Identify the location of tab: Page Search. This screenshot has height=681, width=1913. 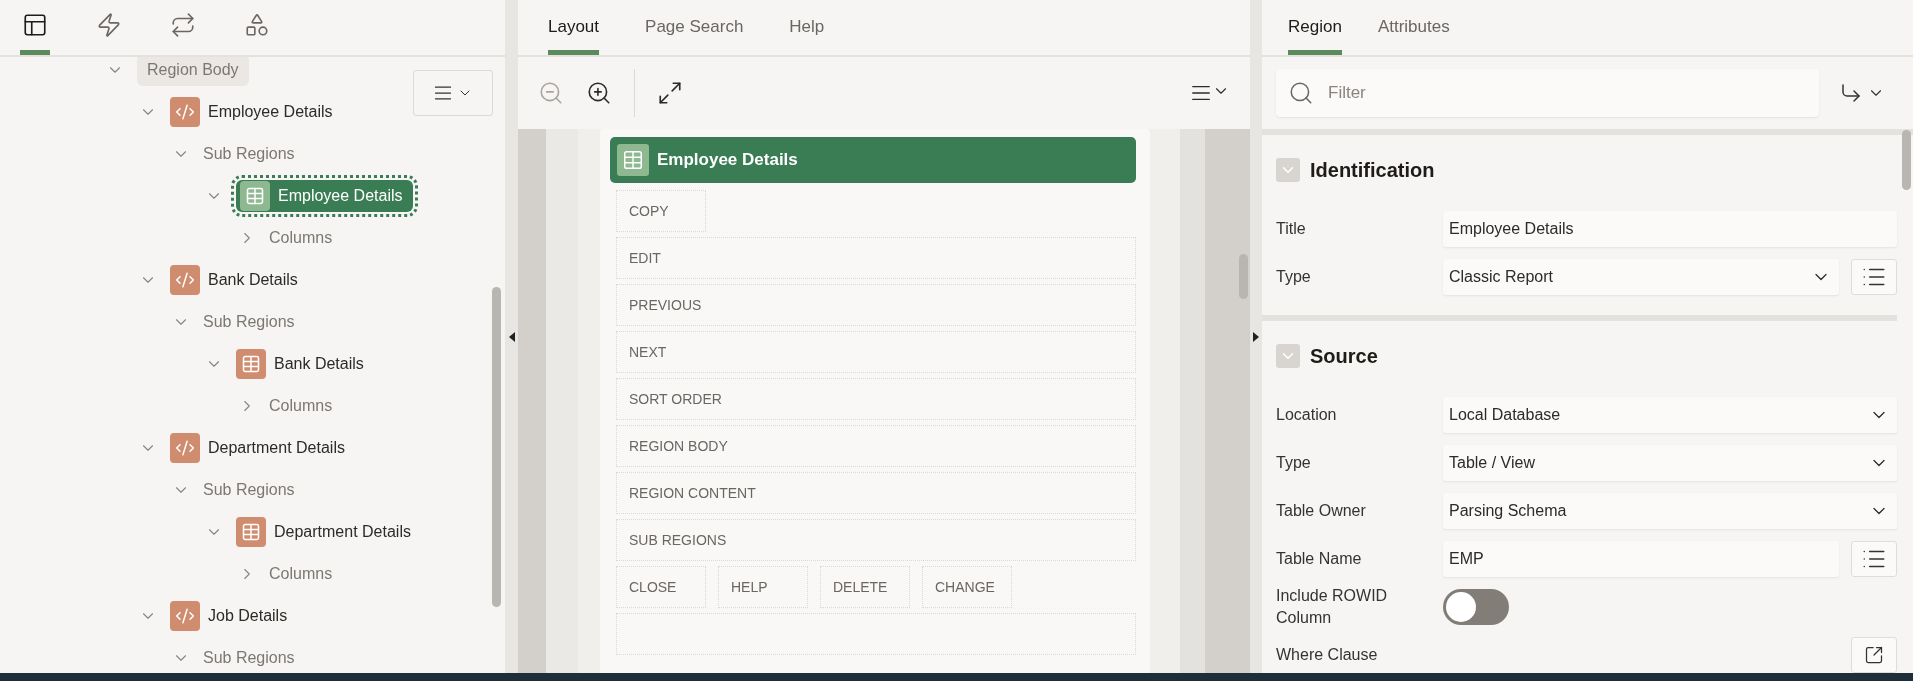
(694, 27).